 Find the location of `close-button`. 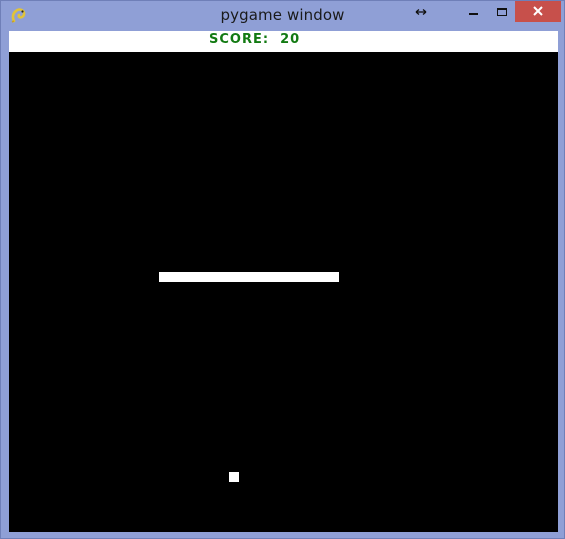

close-button is located at coordinates (538, 11).